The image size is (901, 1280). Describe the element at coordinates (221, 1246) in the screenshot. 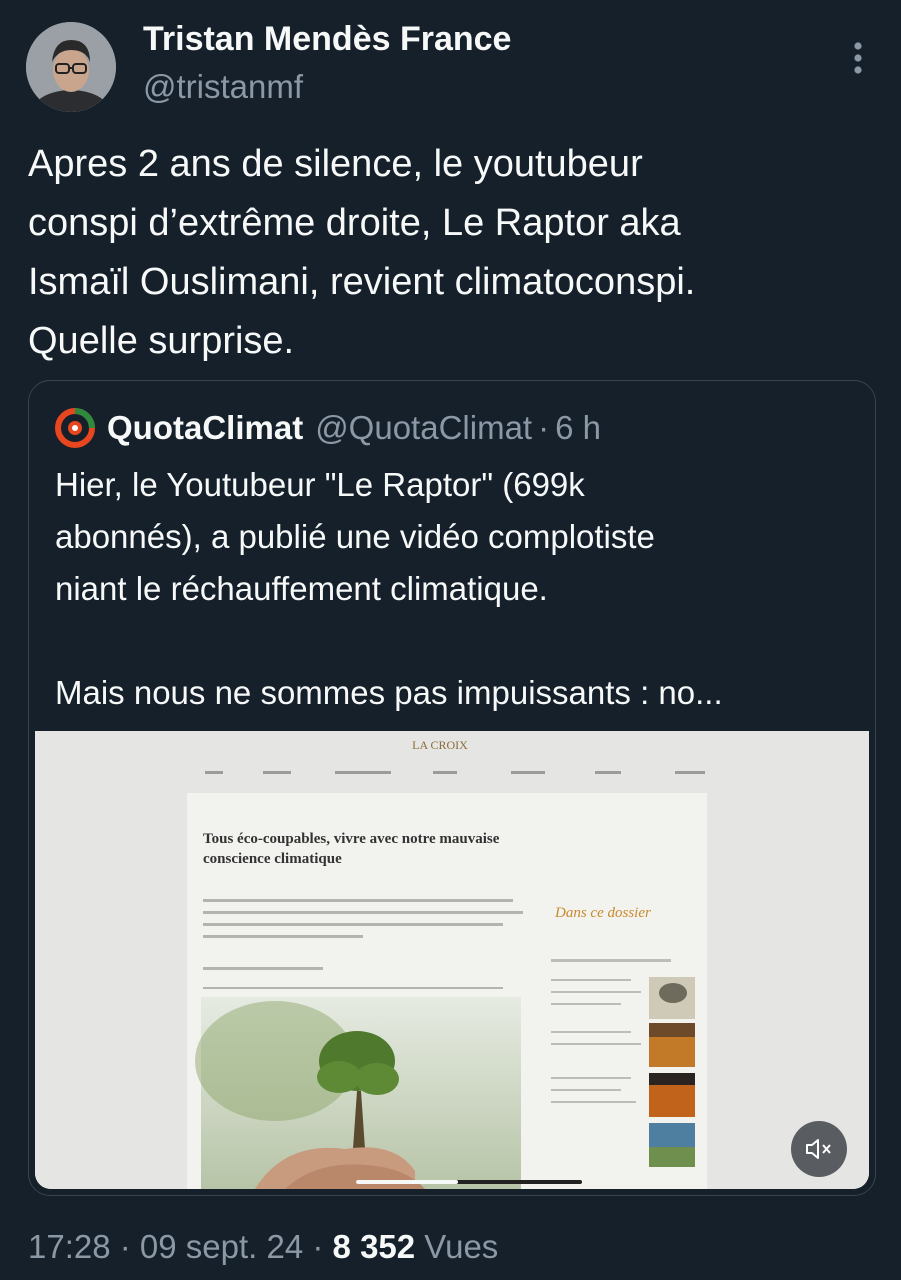

I see `tweet-date: 09 sept. 24` at that location.